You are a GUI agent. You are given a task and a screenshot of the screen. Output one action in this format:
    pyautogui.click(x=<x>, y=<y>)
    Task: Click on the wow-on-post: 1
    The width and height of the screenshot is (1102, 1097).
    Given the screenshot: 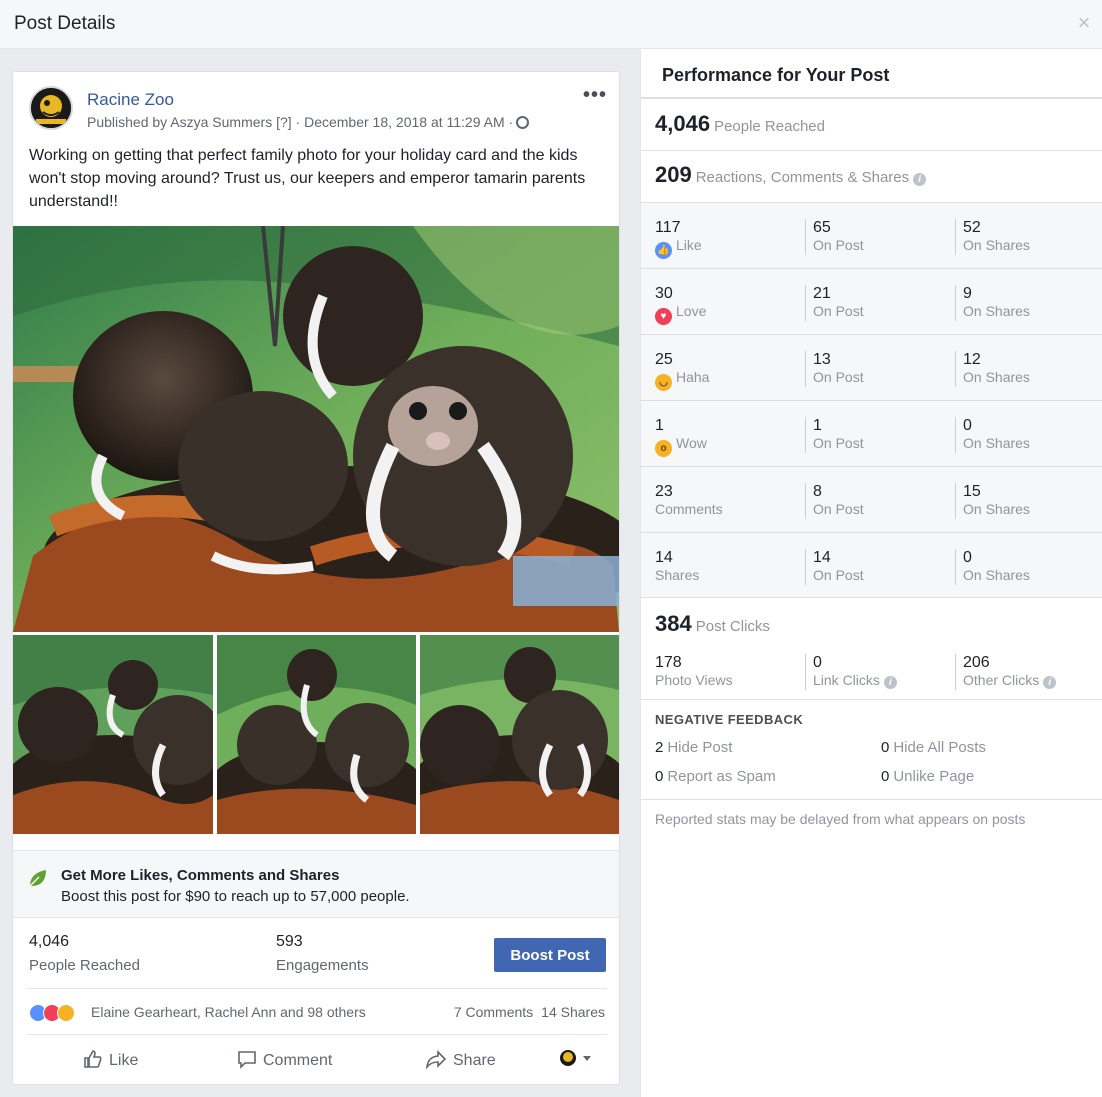 What is the action you would take?
    pyautogui.click(x=817, y=425)
    